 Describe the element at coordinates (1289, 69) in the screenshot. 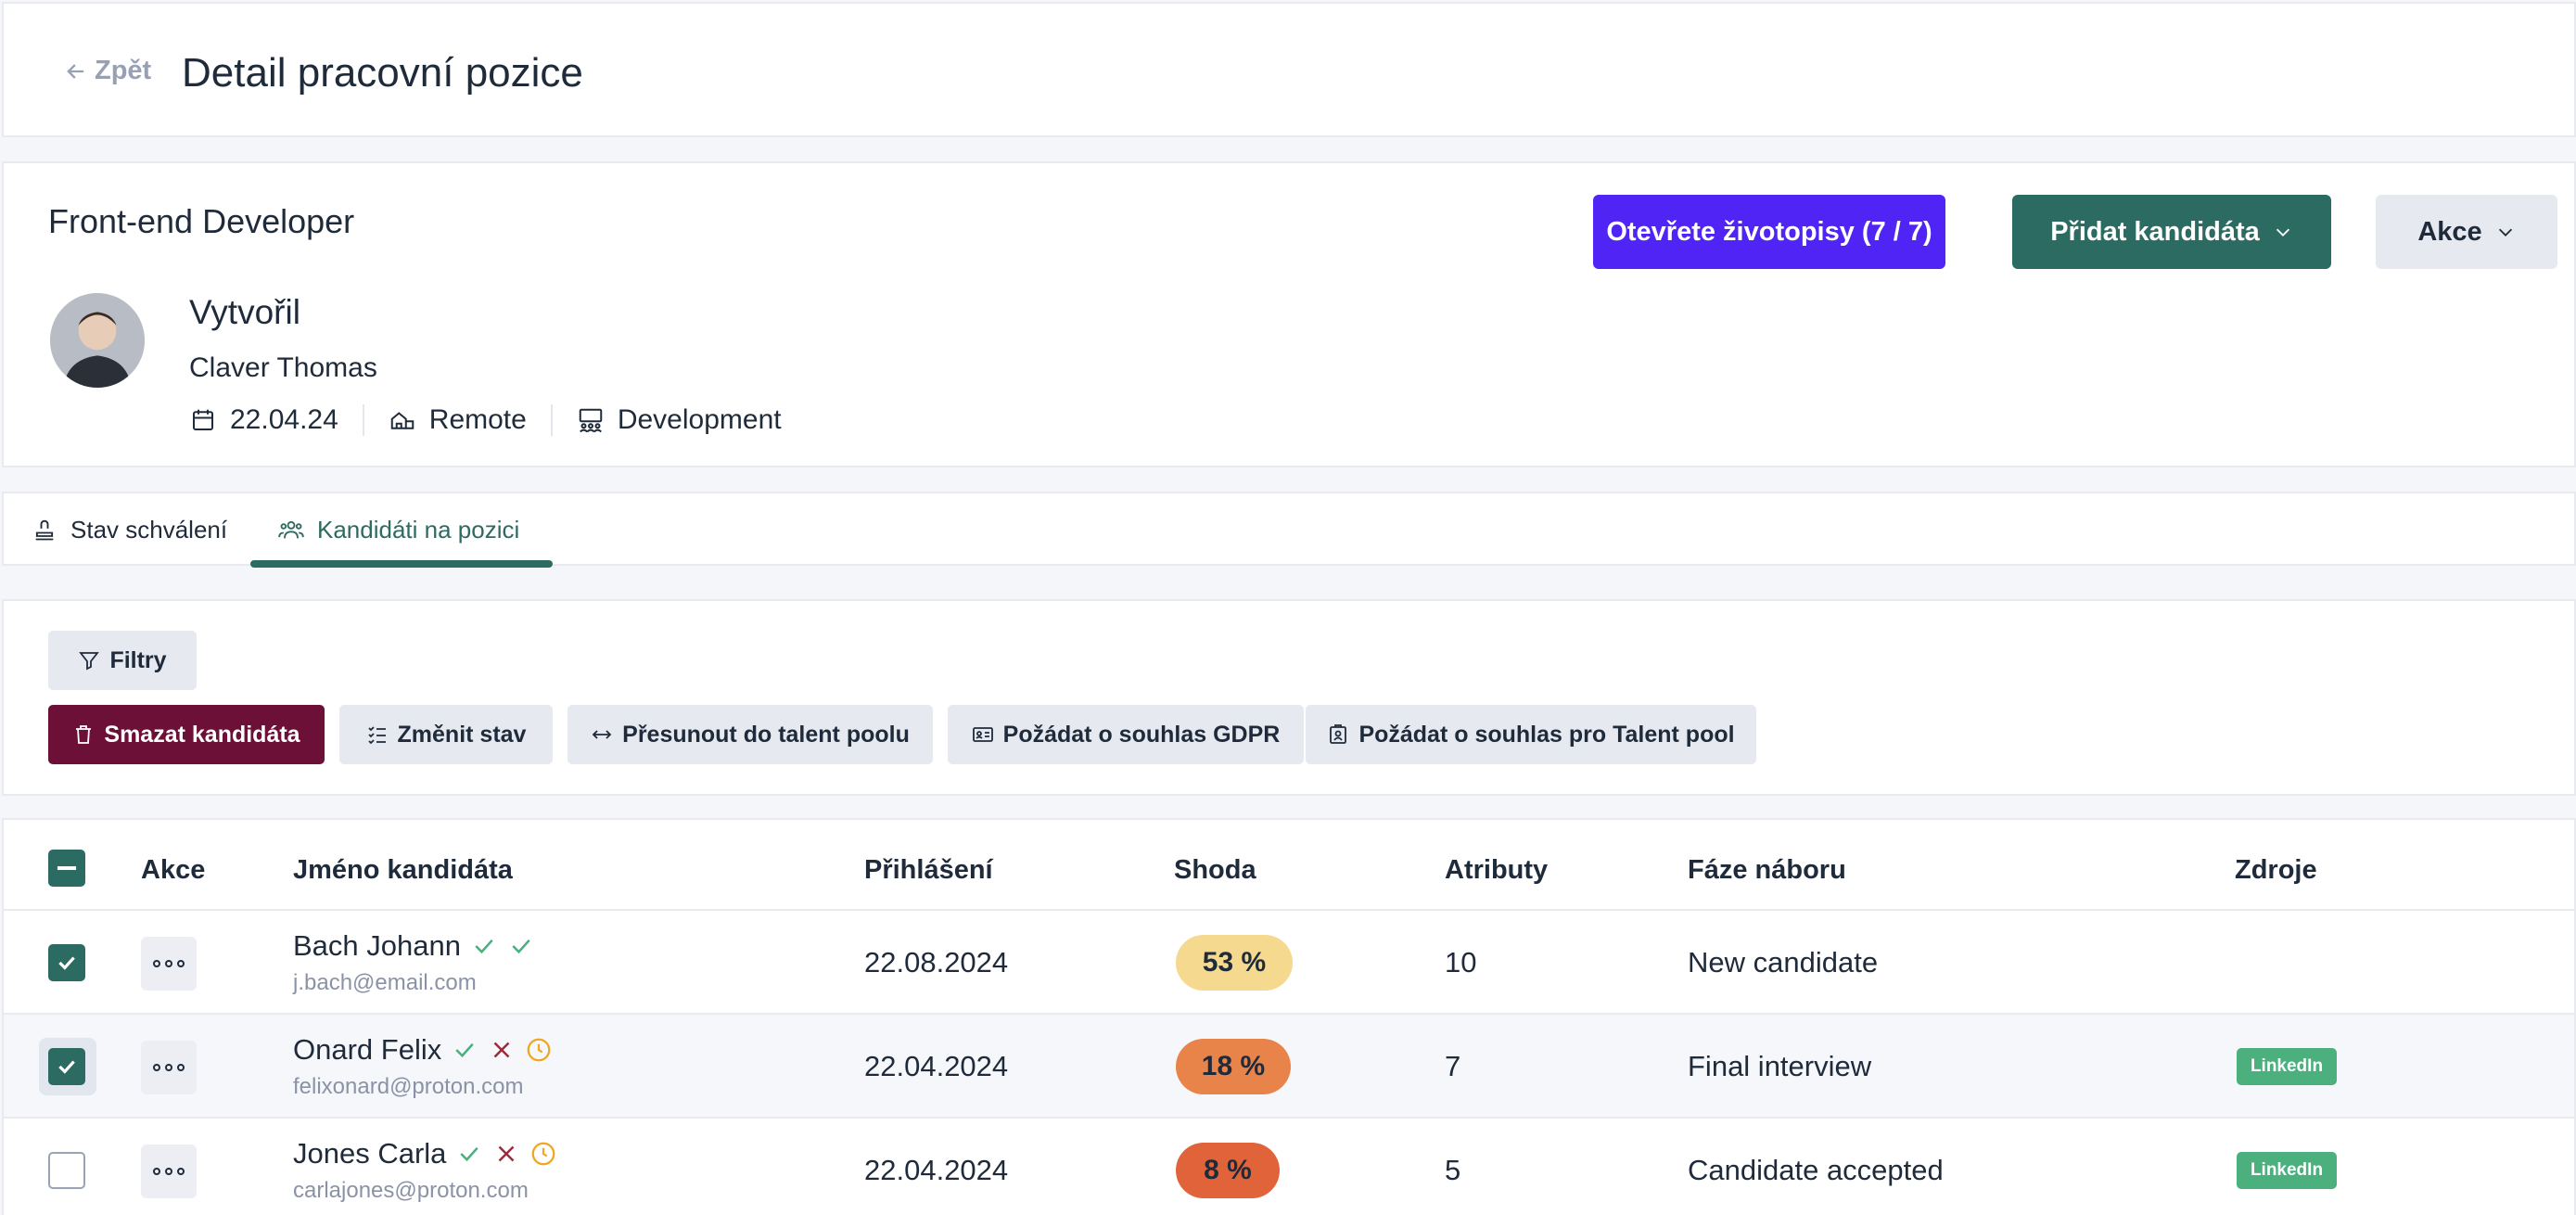

I see `page-header: Zpět Detail pracovní pozice` at that location.